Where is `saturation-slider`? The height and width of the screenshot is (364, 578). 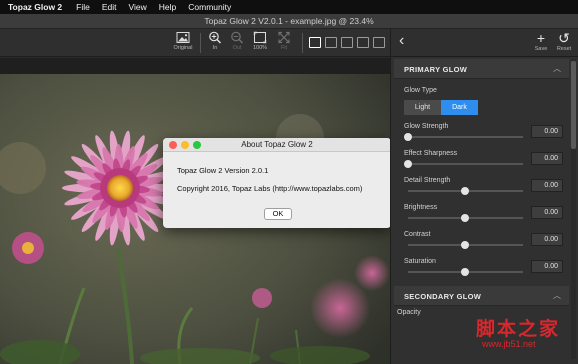
saturation-slider is located at coordinates (465, 272).